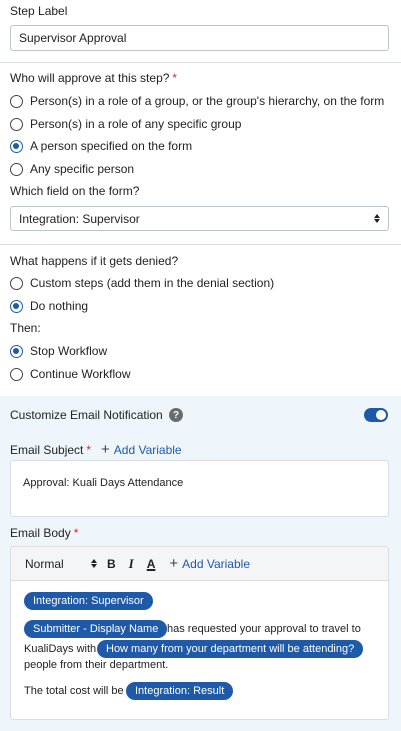 The width and height of the screenshot is (401, 731). What do you see at coordinates (74, 691) in the screenshot?
I see `body-text-total: The total cost will be` at bounding box center [74, 691].